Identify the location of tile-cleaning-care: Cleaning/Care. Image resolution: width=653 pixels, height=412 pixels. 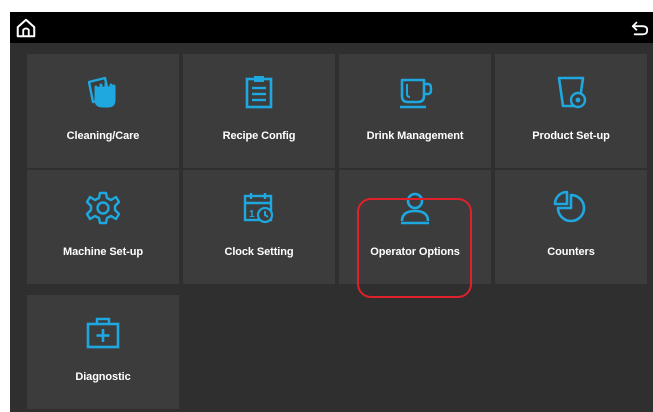
(103, 111).